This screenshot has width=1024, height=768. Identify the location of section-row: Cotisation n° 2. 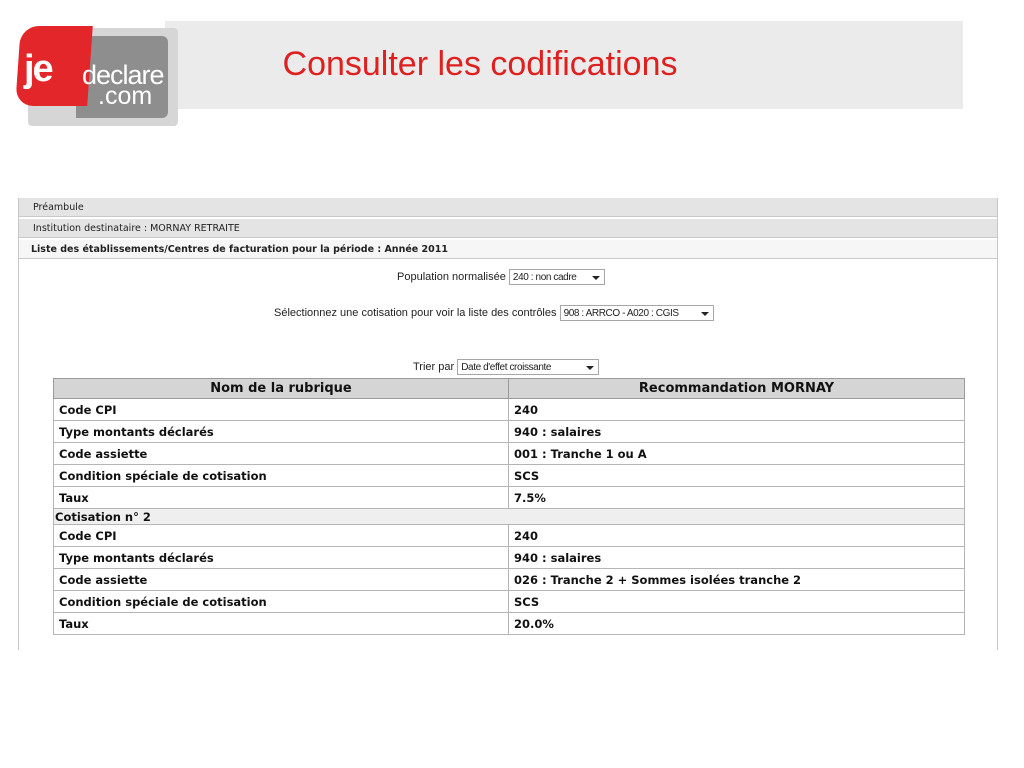
(509, 516).